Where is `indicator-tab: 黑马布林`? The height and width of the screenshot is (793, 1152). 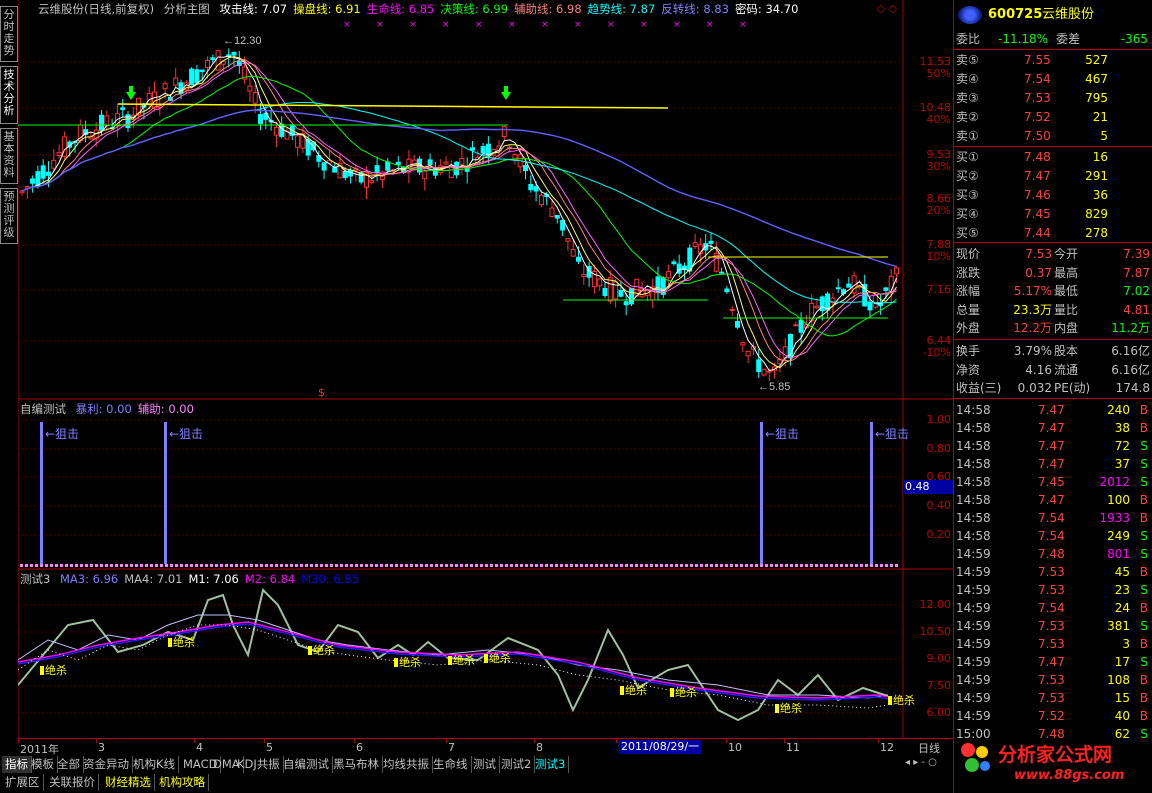
indicator-tab: 黑马布林 is located at coordinates (356, 764).